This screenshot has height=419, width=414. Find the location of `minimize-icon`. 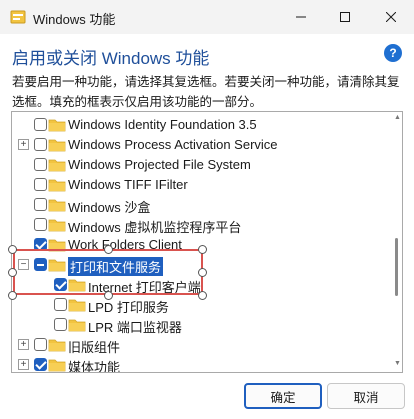

minimize-icon is located at coordinates (301, 17).